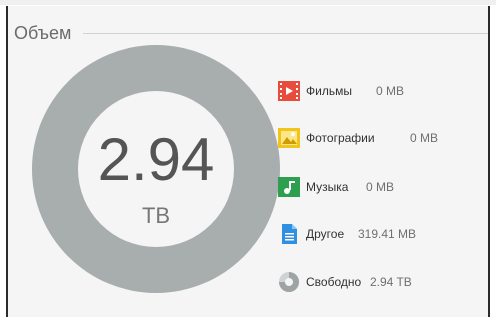  What do you see at coordinates (156, 159) in the screenshot?
I see `total-capacity-value: 2.94` at bounding box center [156, 159].